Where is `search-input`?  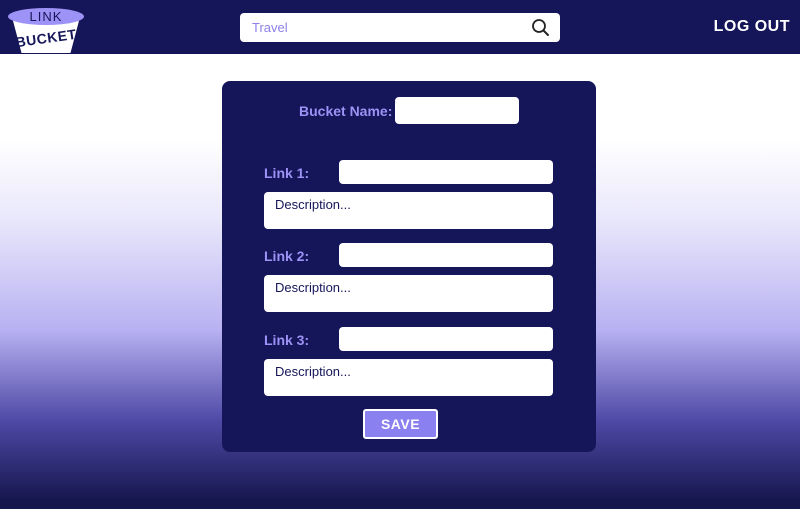 search-input is located at coordinates (380, 27).